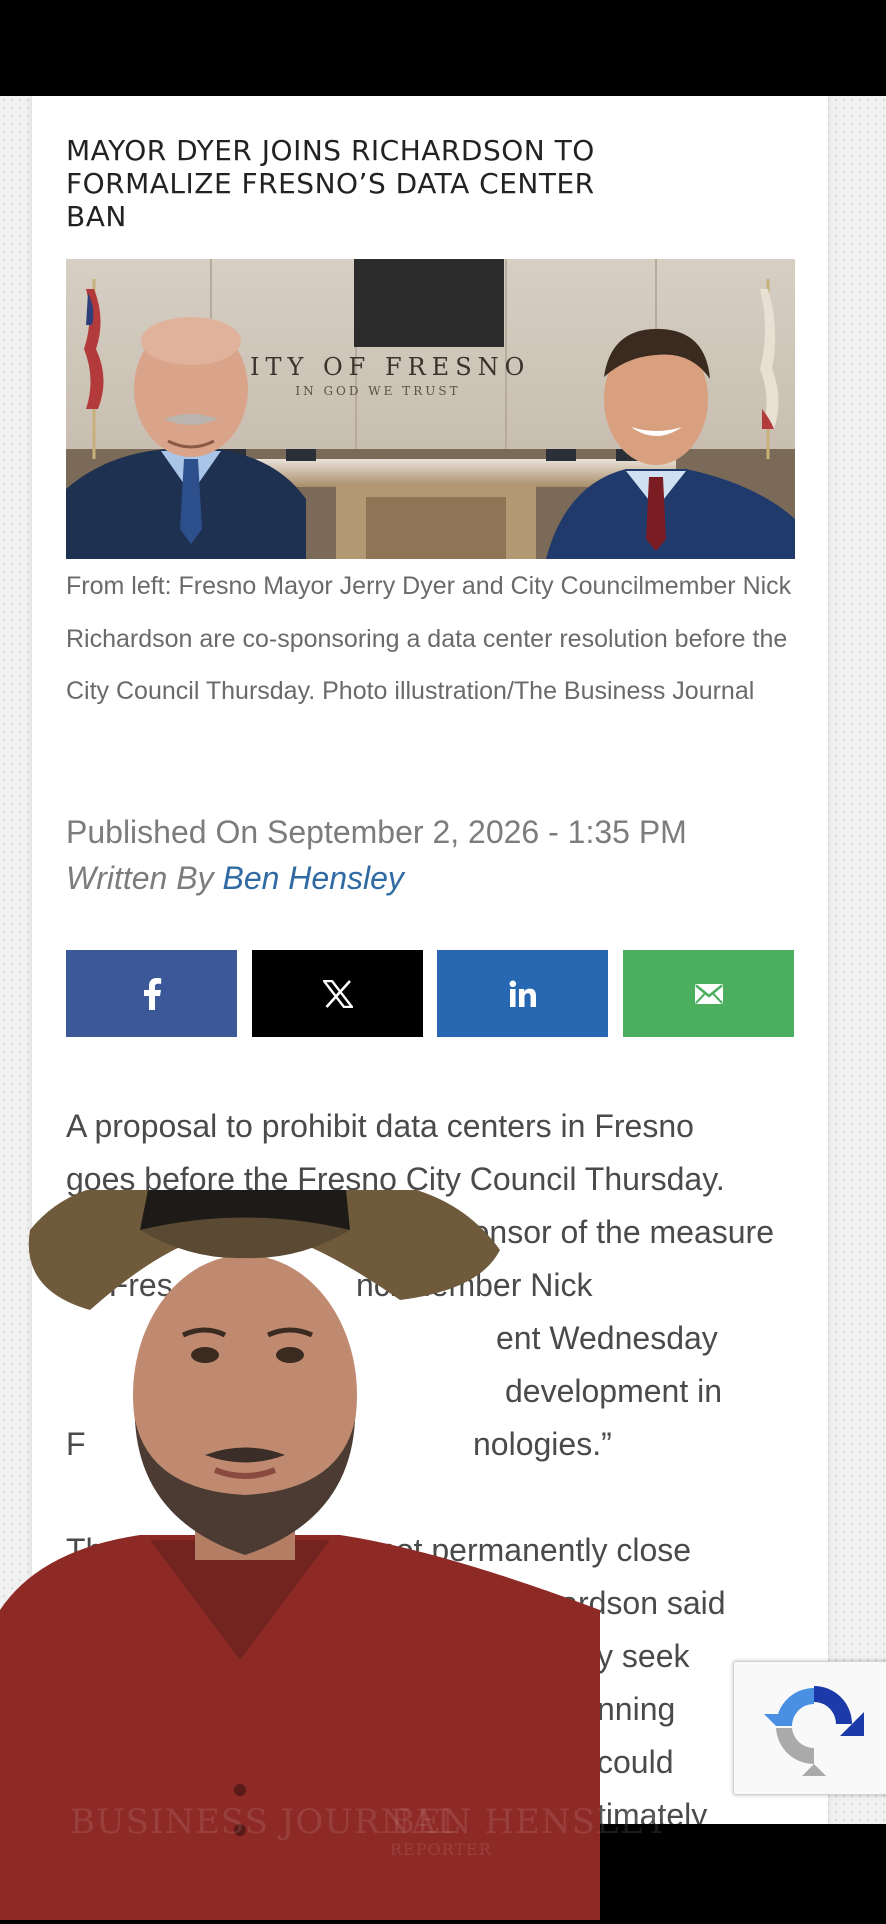 The width and height of the screenshot is (886, 1924). I want to click on facebook-icon, so click(152, 993).